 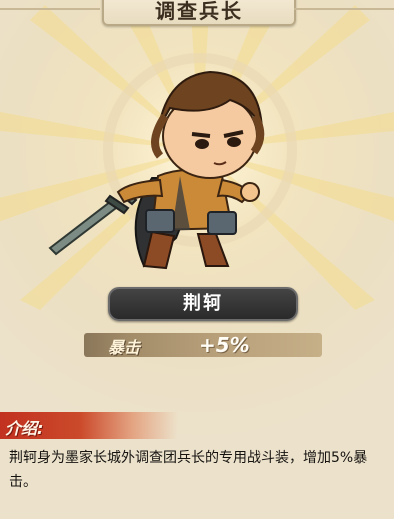 I want to click on intro-header: 介绍:, so click(x=89, y=425).